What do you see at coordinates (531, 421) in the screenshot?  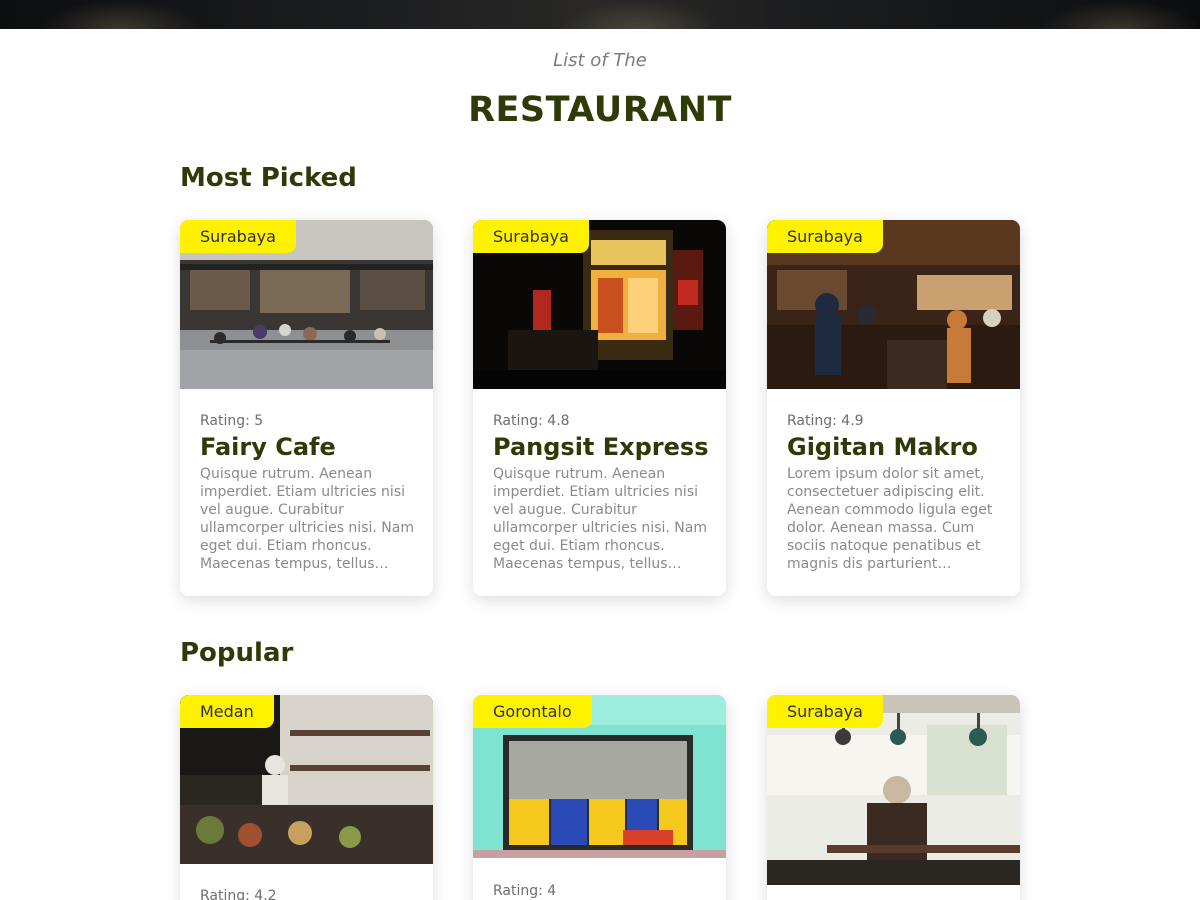 I see `rating-text: Rating: 4.8` at bounding box center [531, 421].